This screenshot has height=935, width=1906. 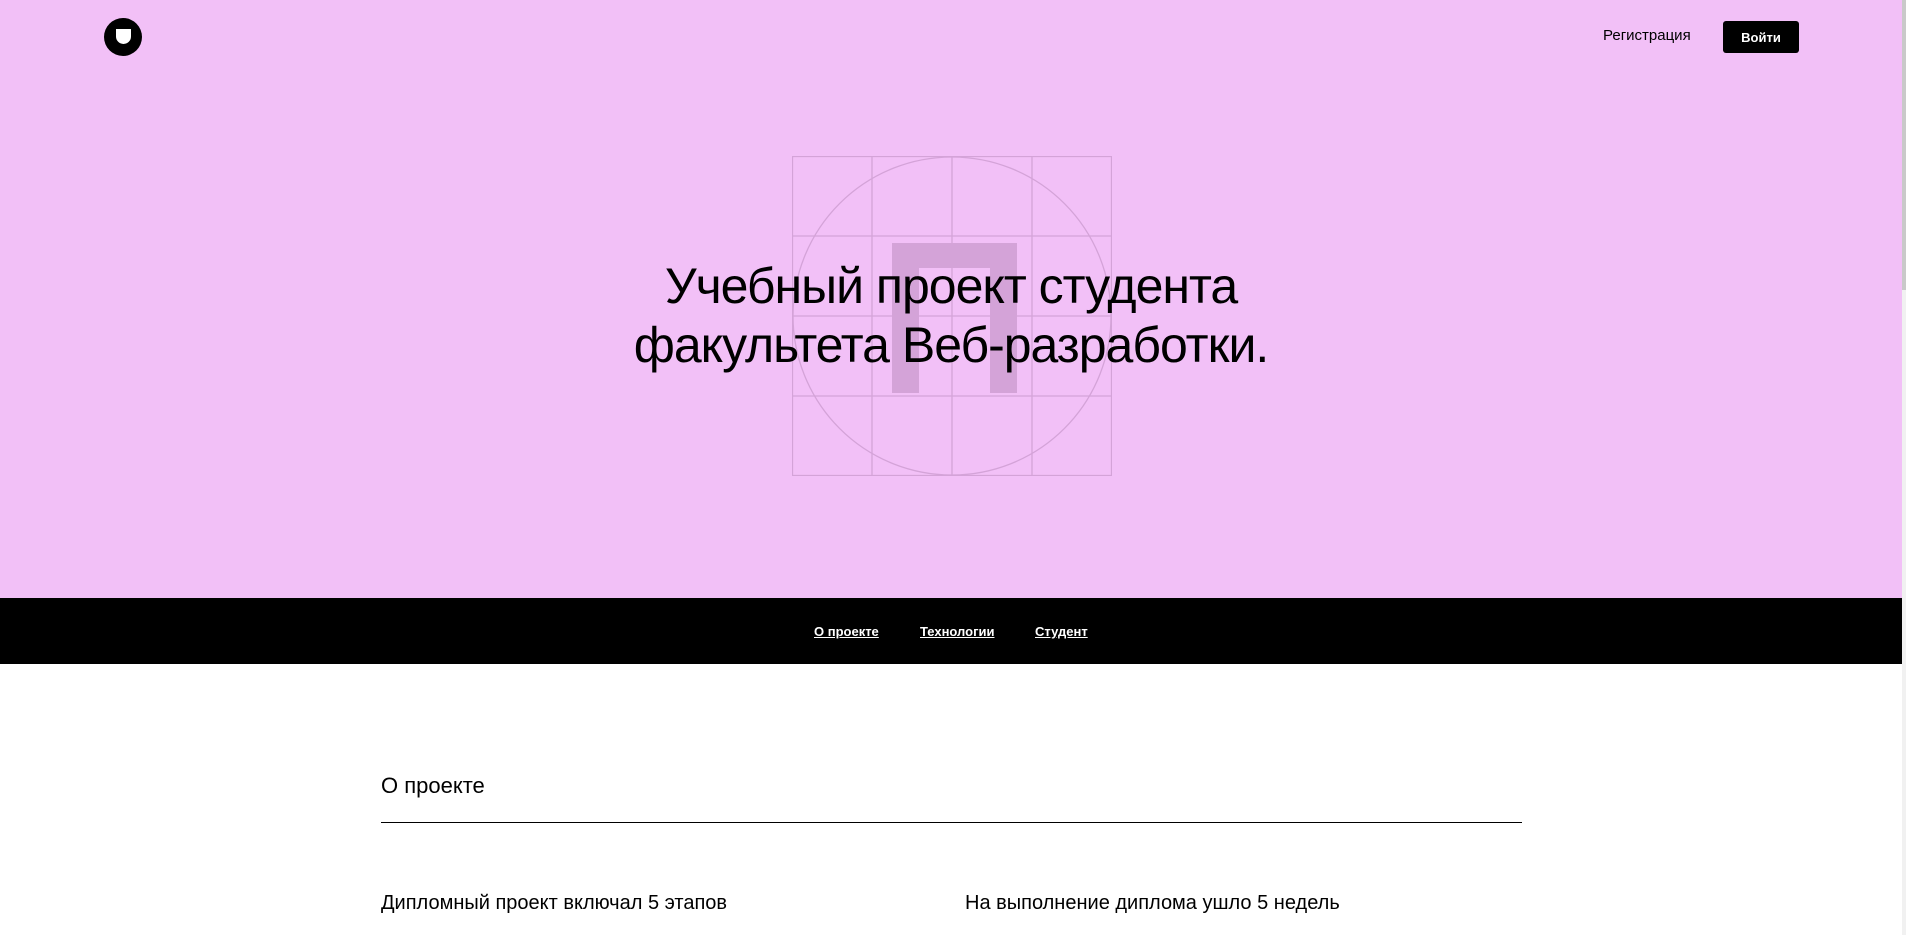 I want to click on anchor-link-about: О проекте, so click(x=846, y=631).